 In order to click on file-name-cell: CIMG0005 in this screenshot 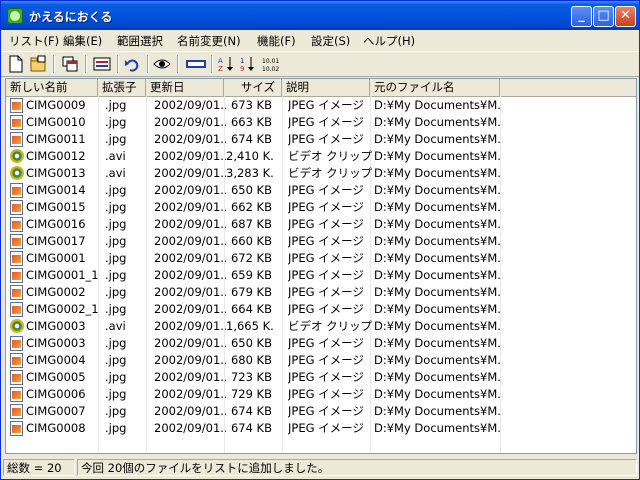, I will do `click(56, 377)`.